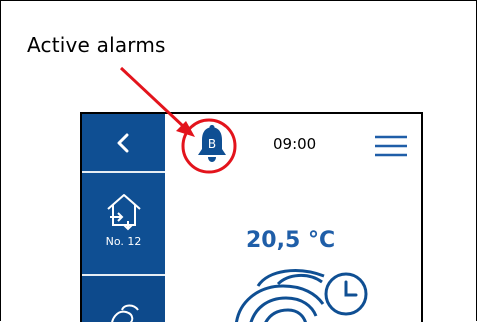 The height and width of the screenshot is (322, 477). Describe the element at coordinates (291, 240) in the screenshot. I see `temperature-readout: 20,5 °C` at that location.